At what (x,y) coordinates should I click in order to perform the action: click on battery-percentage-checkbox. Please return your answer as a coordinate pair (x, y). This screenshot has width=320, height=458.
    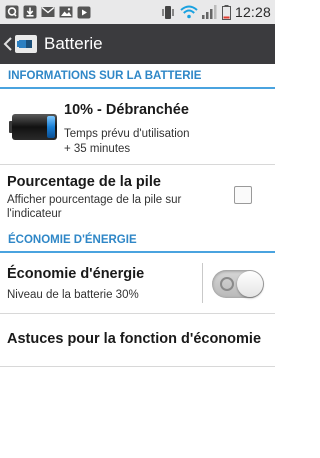
    Looking at the image, I should click on (243, 195).